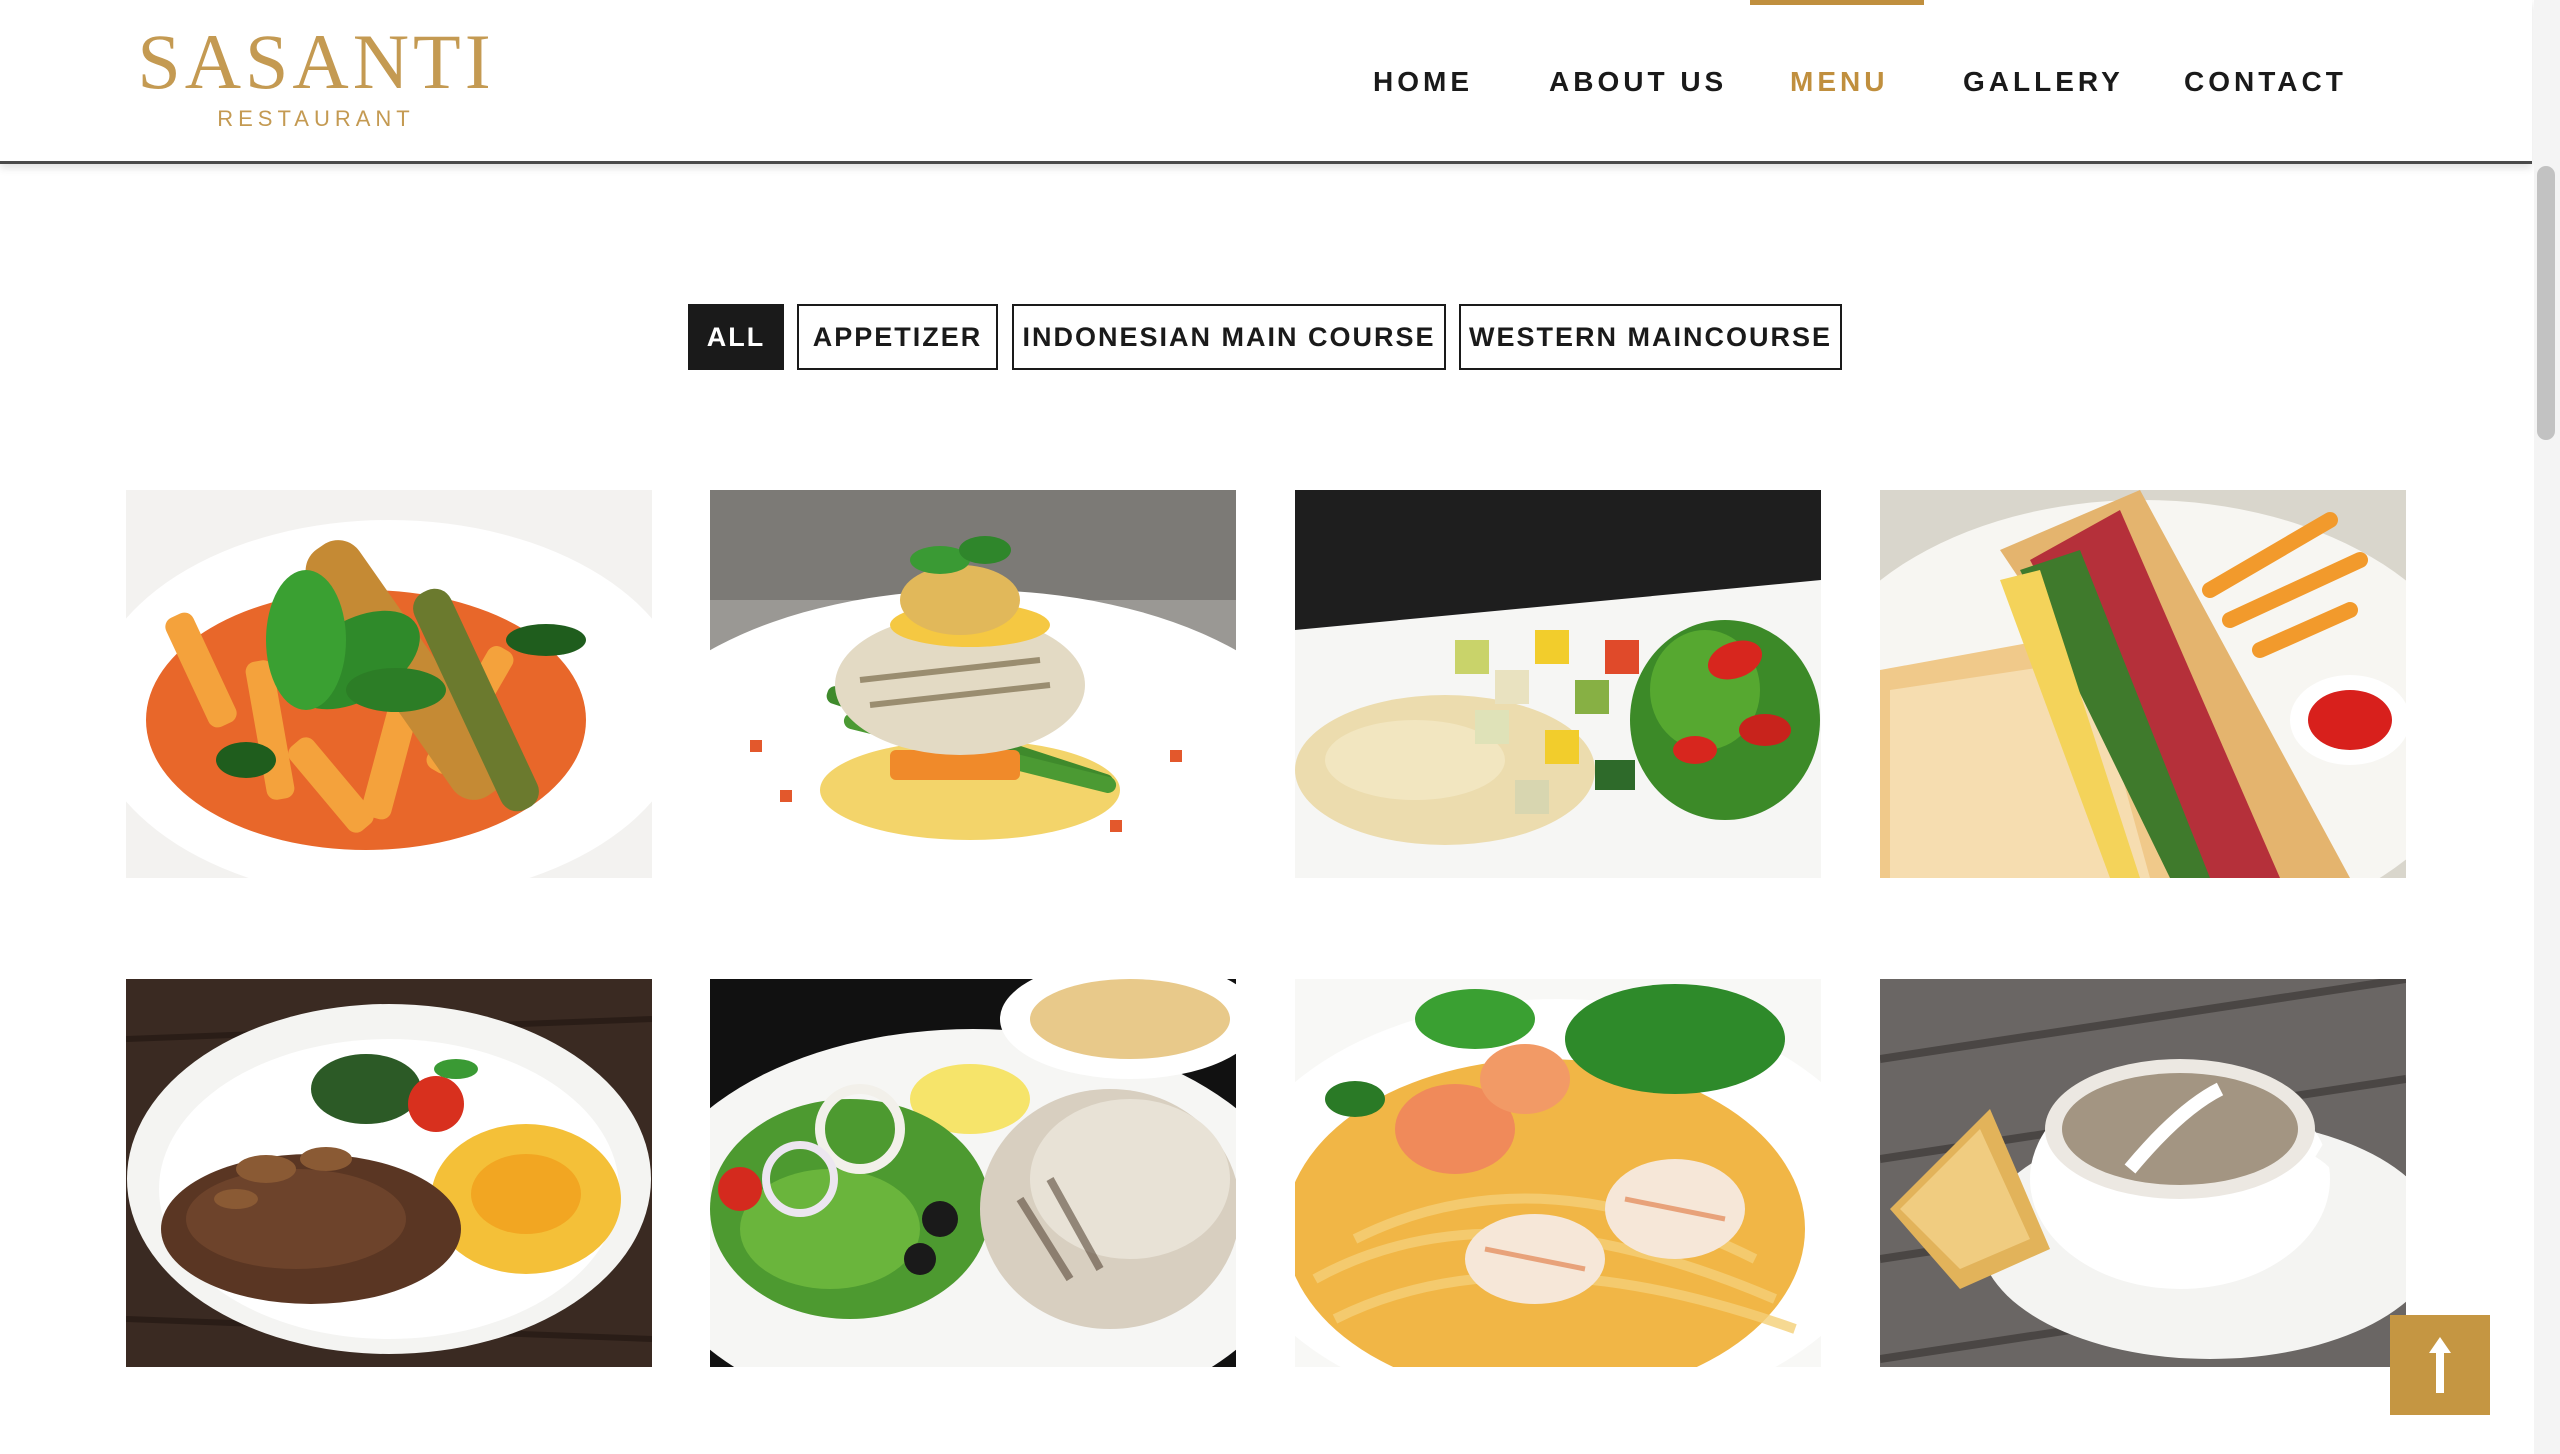 Image resolution: width=2560 pixels, height=1454 pixels. What do you see at coordinates (2043, 82) in the screenshot?
I see `nav-item-gallery: GALLERY` at bounding box center [2043, 82].